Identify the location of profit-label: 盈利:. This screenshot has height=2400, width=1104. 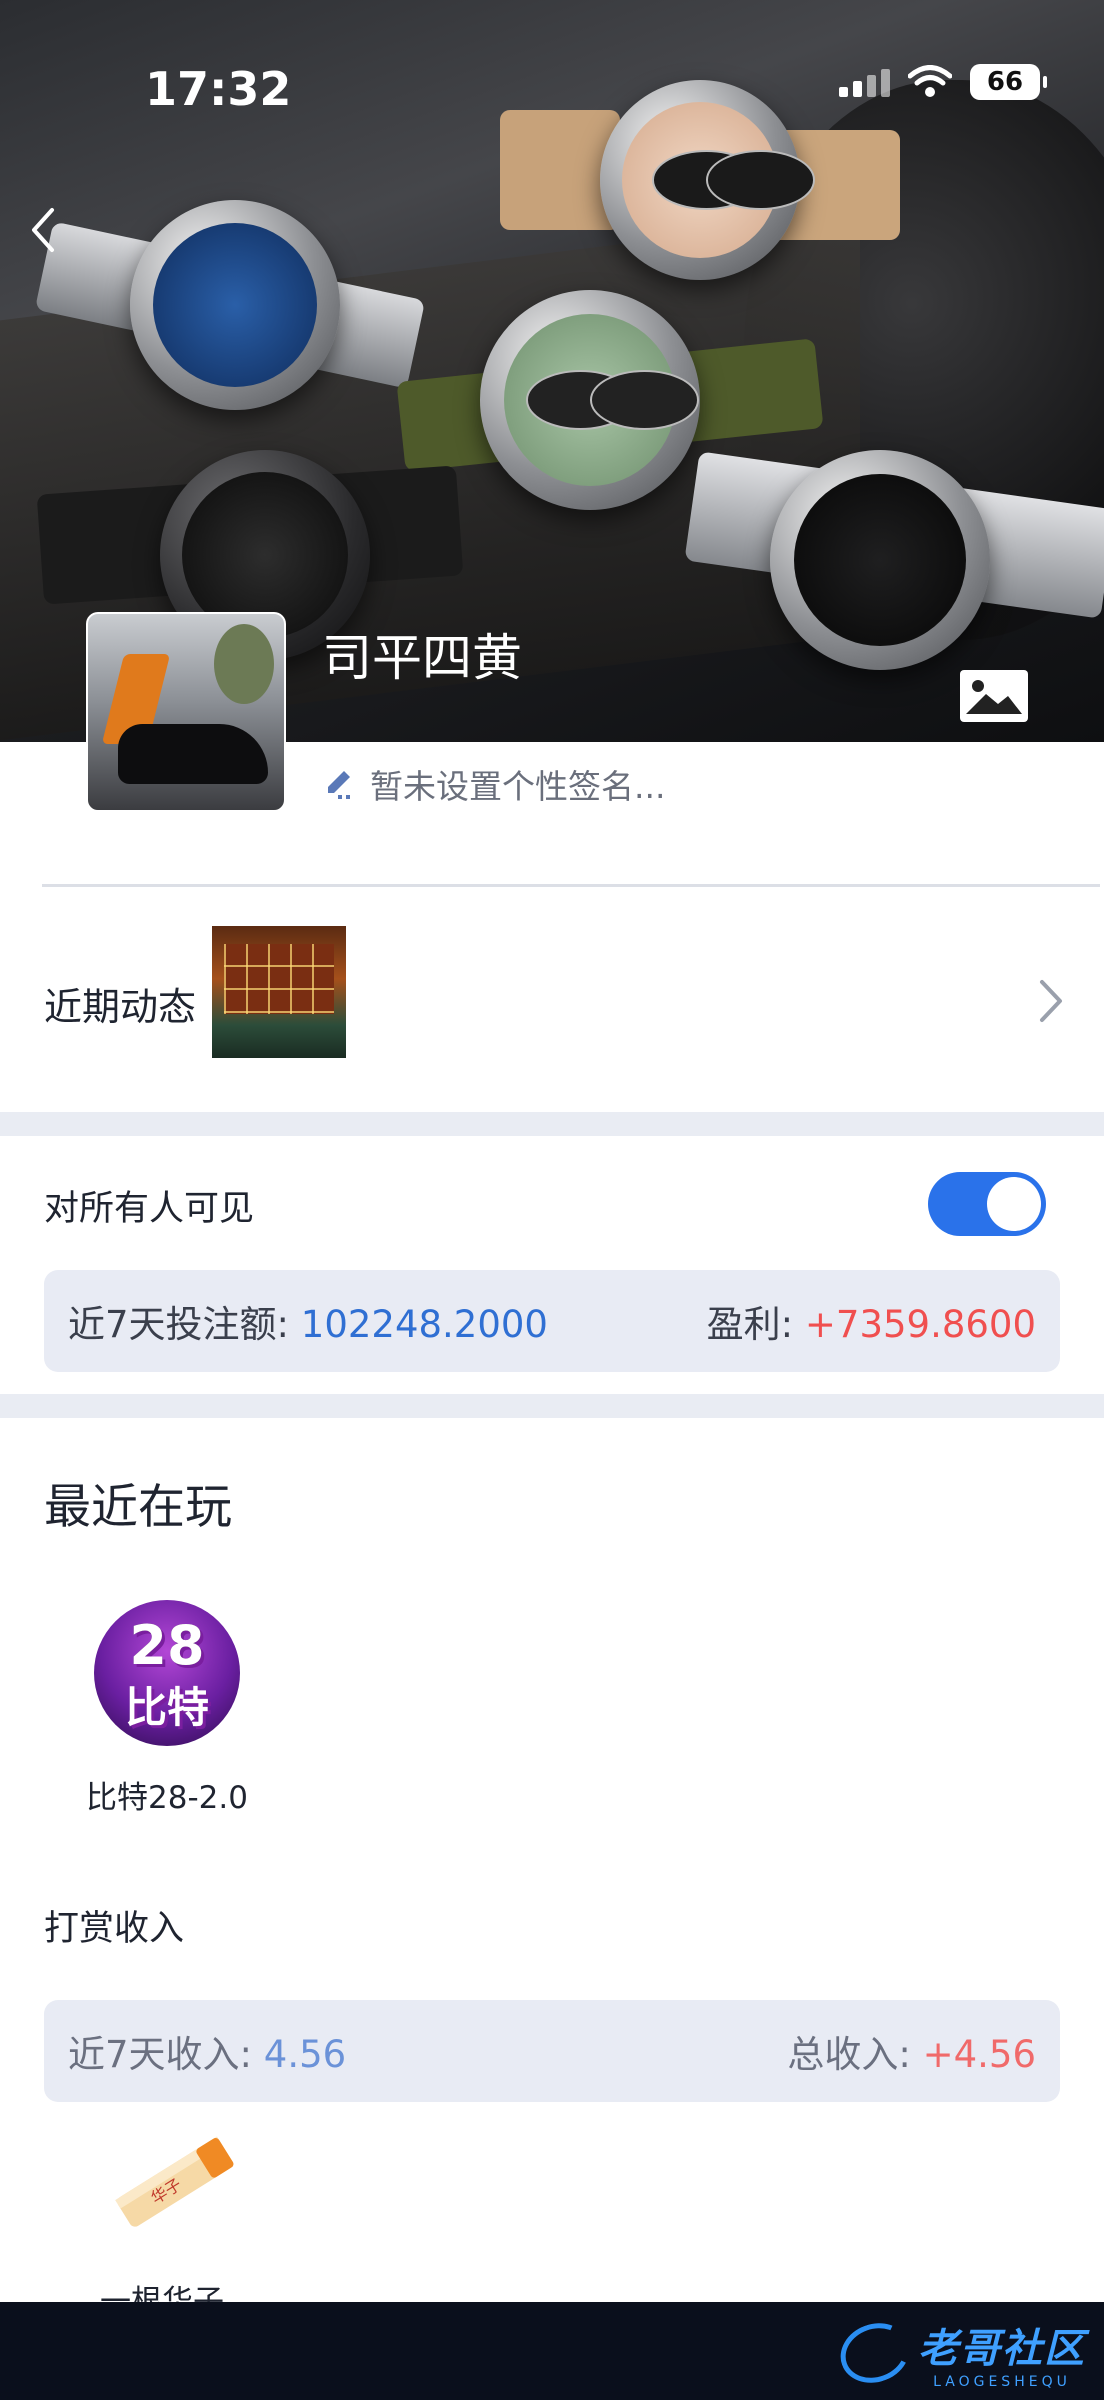
(750, 1324).